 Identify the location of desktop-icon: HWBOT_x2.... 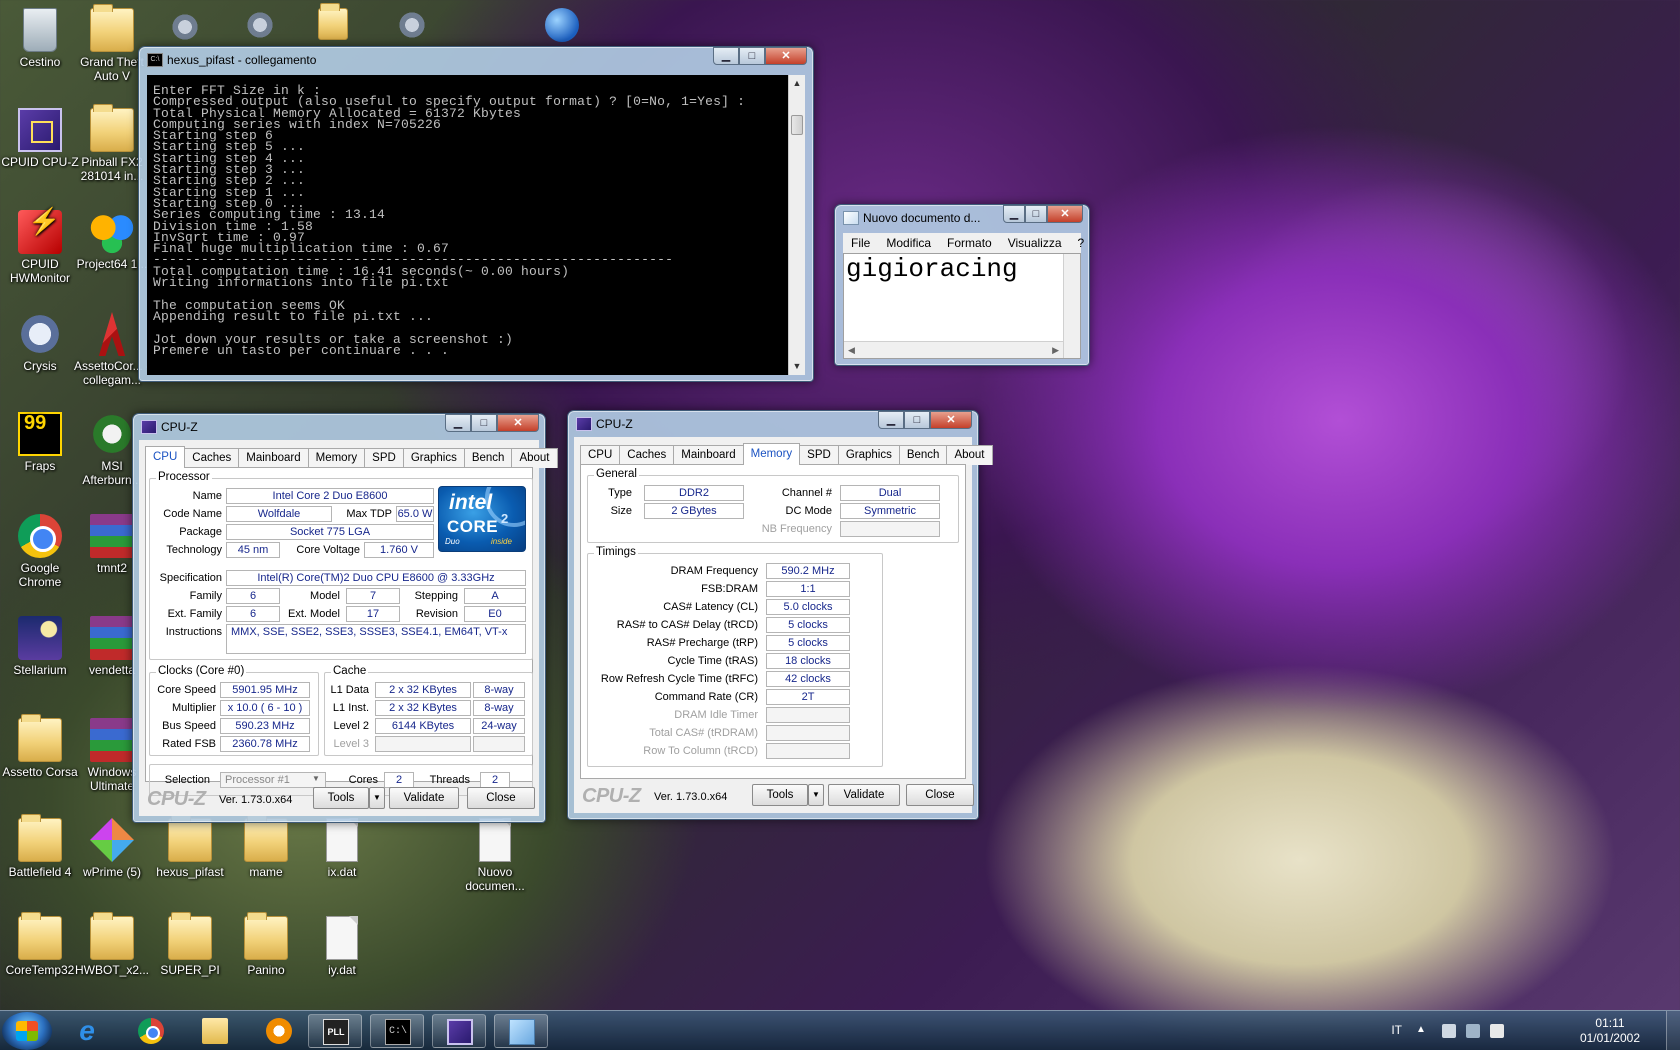
(112, 944).